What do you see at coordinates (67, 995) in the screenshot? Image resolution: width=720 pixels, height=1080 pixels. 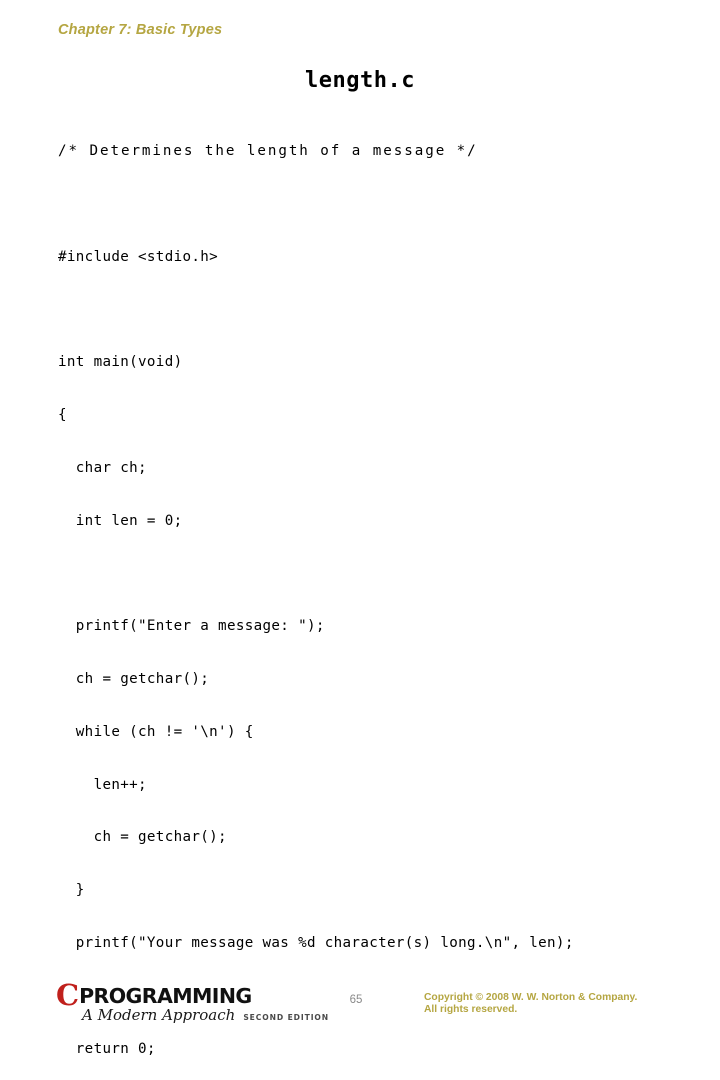 I see `logo-c-letter: C` at bounding box center [67, 995].